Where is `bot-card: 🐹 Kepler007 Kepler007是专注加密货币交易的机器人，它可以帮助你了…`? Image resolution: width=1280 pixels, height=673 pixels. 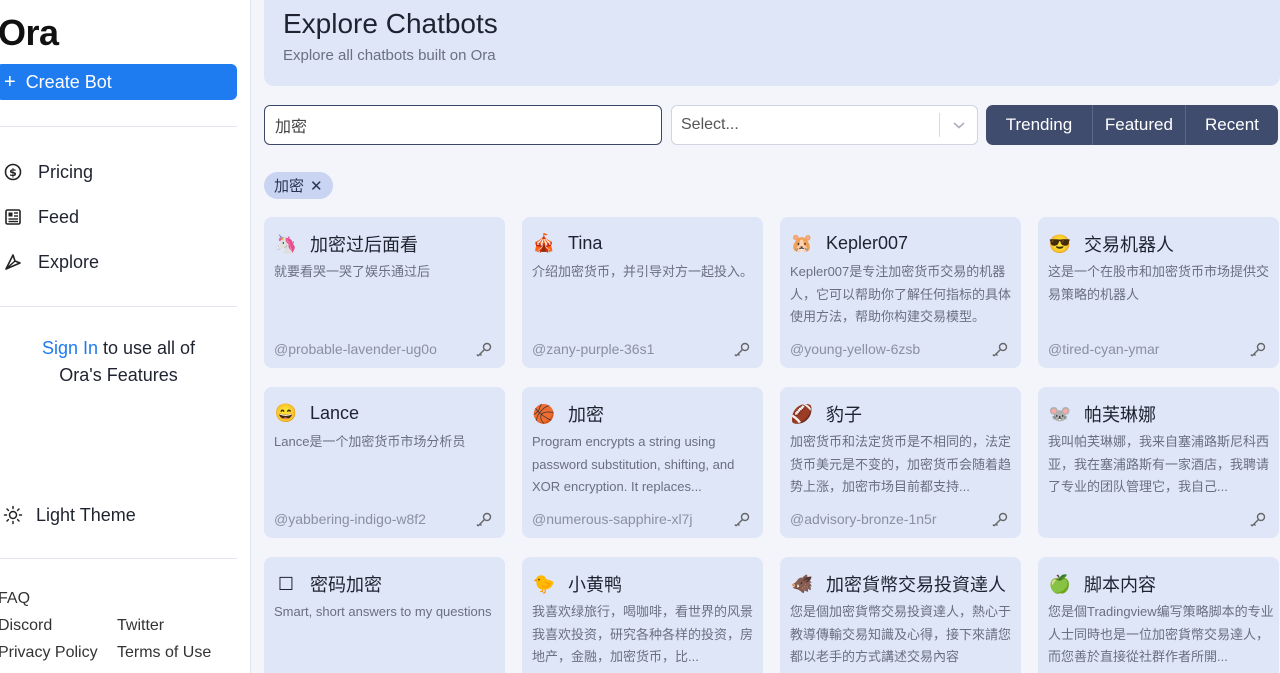 bot-card: 🐹 Kepler007 Kepler007是专注加密货币交易的机器人，它可以帮助你了… is located at coordinates (900, 292).